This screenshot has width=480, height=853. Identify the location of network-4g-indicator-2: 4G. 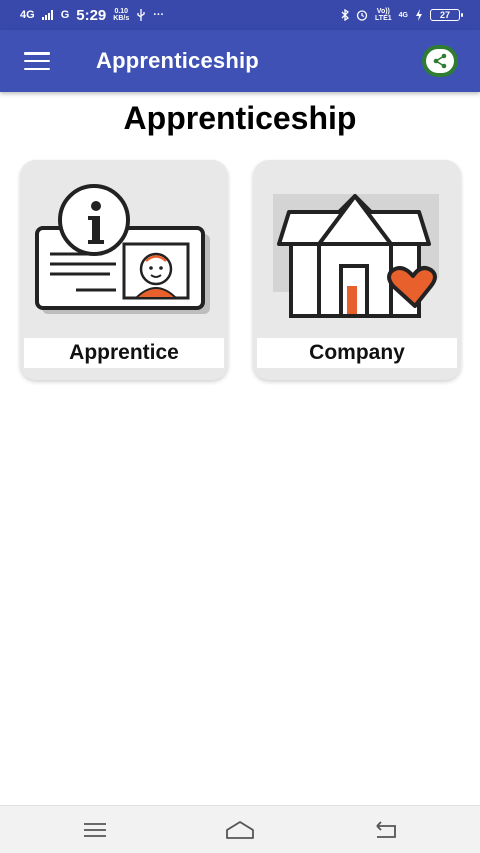
(403, 15).